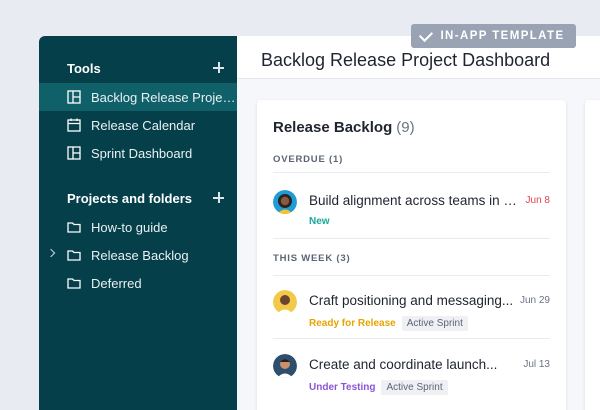  I want to click on in-app-template-badge: IN-APP TEMPLATE, so click(493, 36).